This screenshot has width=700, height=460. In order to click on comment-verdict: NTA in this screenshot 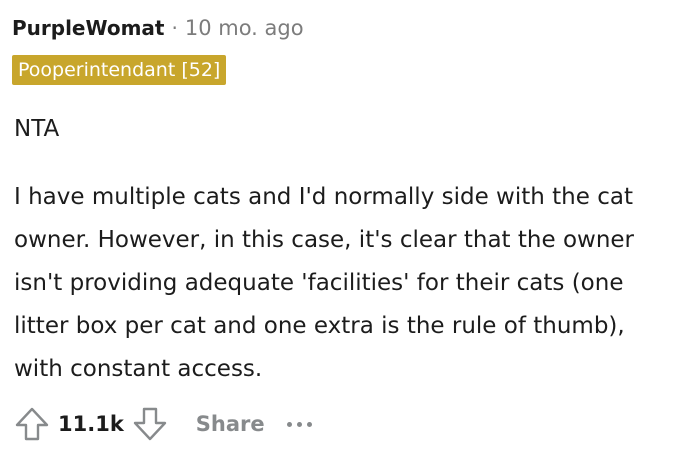, I will do `click(37, 129)`.